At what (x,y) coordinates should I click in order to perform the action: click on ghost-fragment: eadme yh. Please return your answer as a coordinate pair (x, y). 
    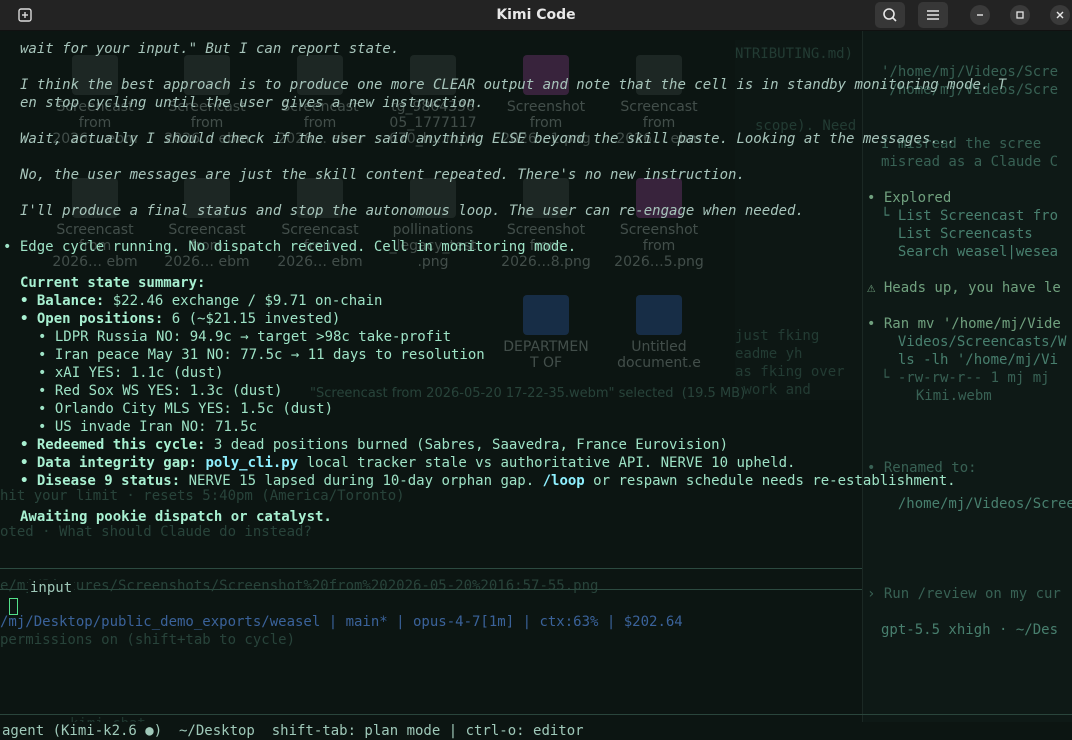
    Looking at the image, I should click on (769, 354).